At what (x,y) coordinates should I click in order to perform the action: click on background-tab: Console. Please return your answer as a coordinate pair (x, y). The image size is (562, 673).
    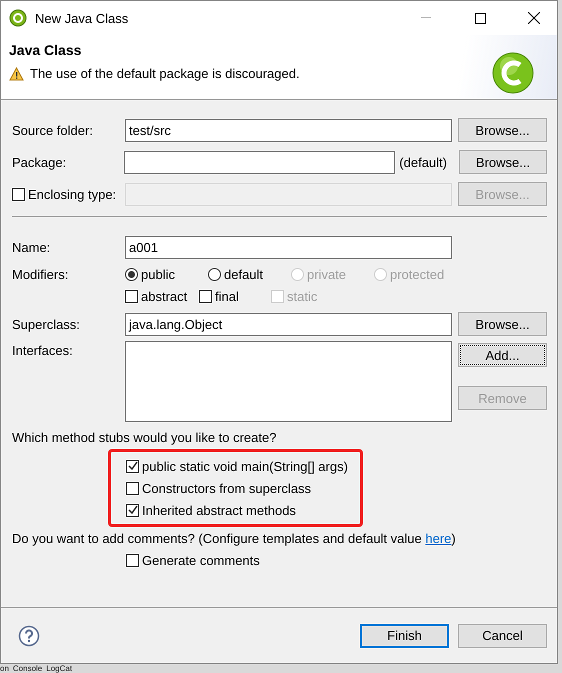
    Looking at the image, I should click on (27, 668).